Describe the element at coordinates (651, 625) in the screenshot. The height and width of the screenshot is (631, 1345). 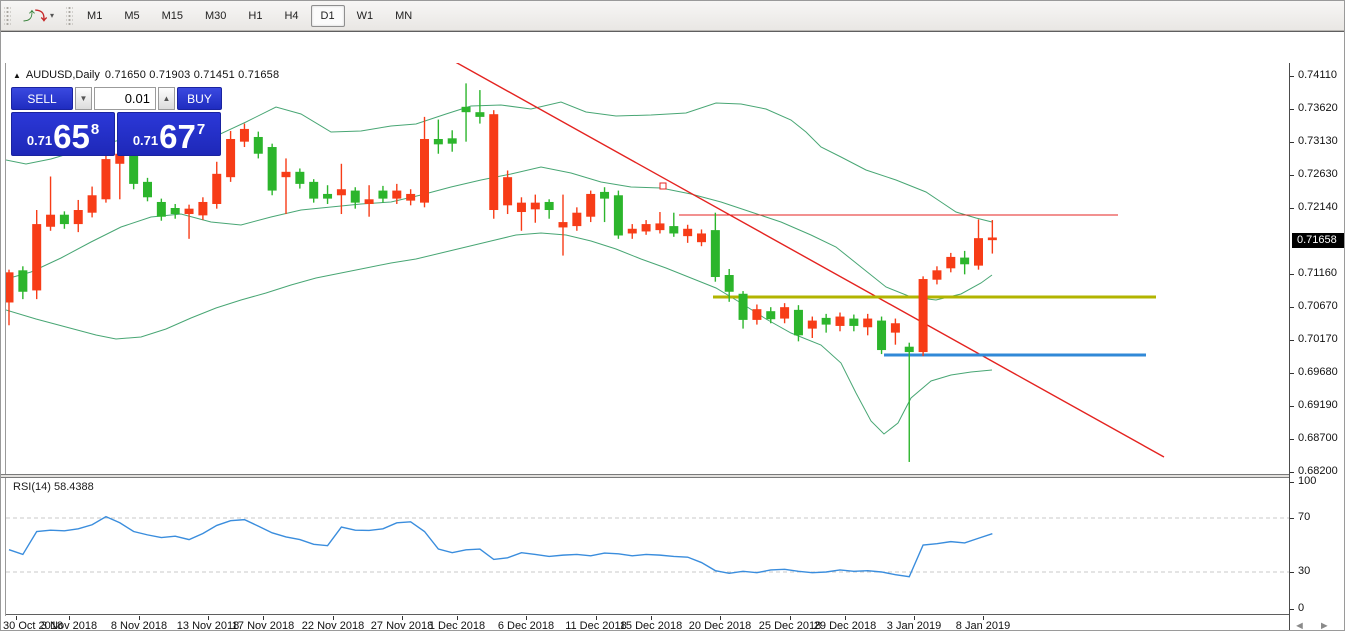
I see `date-label: 15 Dec 2018` at that location.